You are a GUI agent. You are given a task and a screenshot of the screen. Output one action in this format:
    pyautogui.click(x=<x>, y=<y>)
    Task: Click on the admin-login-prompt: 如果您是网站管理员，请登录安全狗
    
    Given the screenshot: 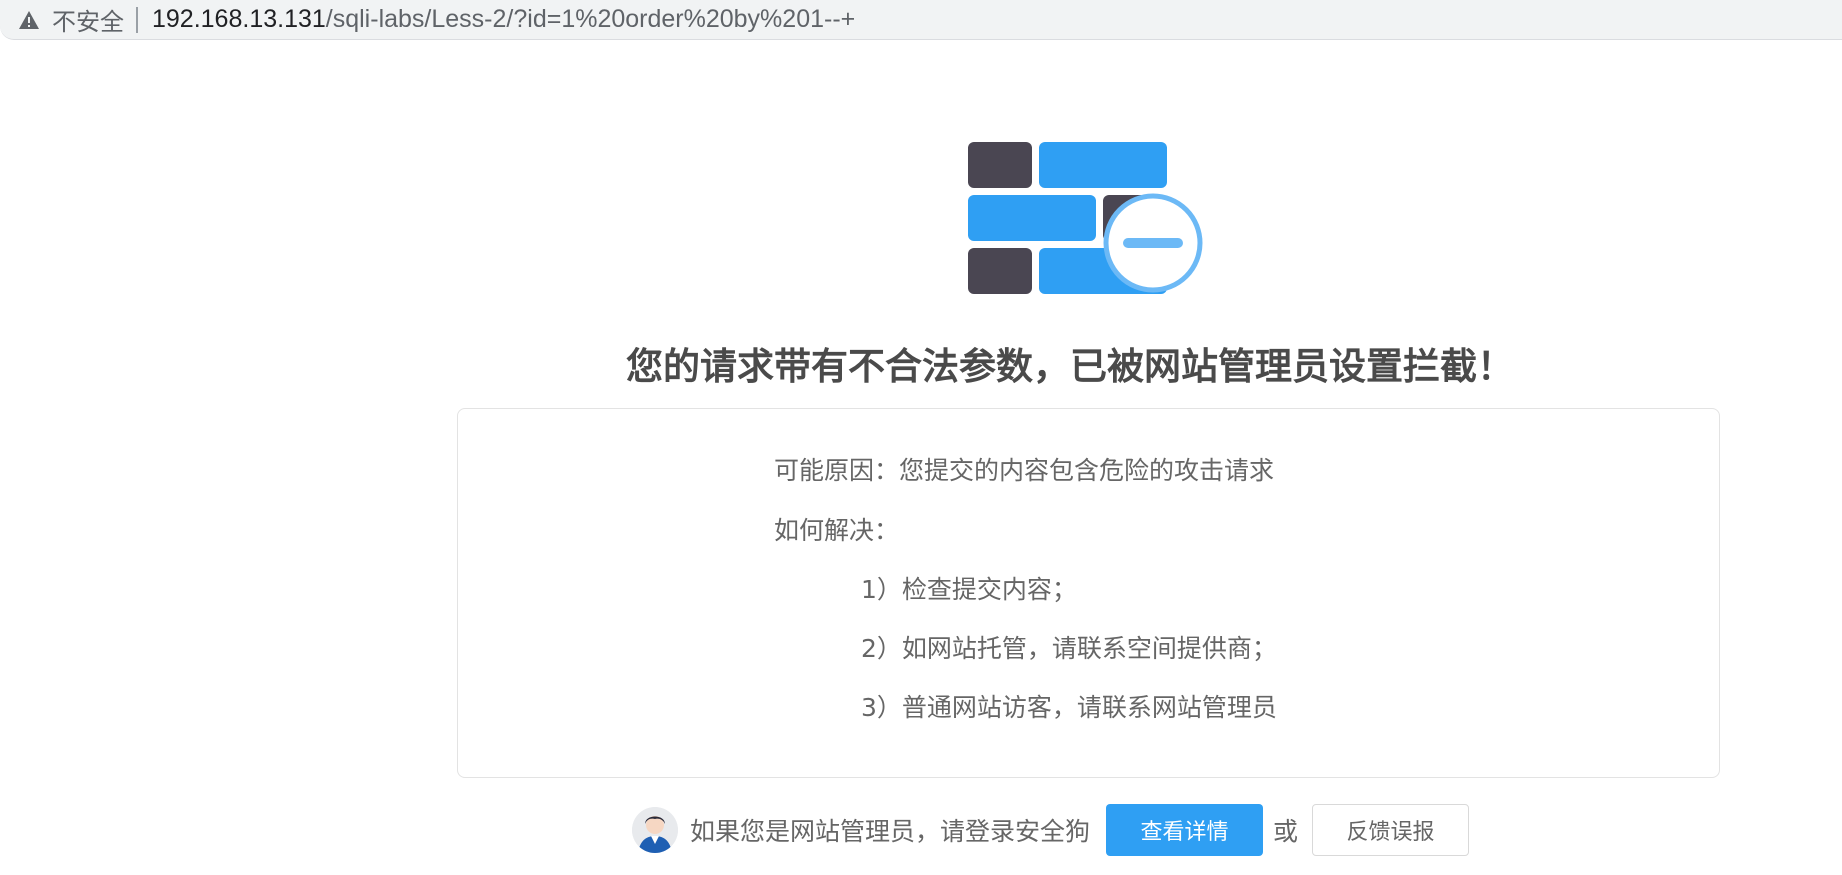 What is the action you would take?
    pyautogui.click(x=890, y=831)
    